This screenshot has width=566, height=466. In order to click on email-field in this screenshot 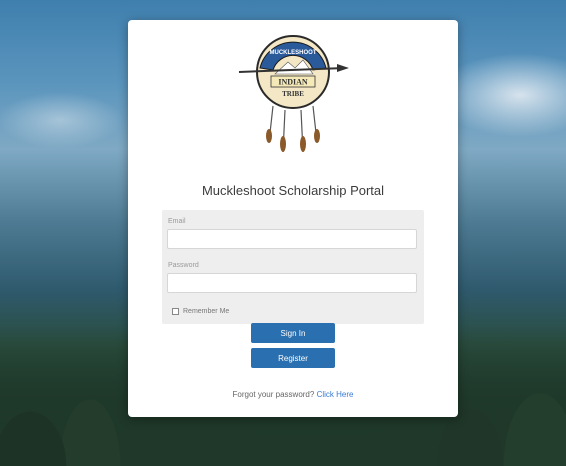, I will do `click(292, 239)`.